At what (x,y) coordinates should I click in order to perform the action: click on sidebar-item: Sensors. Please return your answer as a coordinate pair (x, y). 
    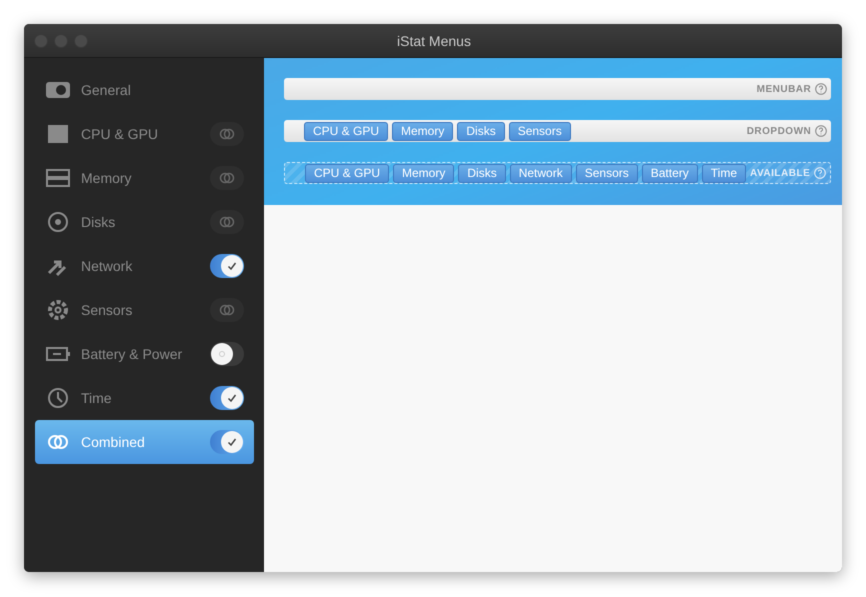
    Looking at the image, I should click on (144, 310).